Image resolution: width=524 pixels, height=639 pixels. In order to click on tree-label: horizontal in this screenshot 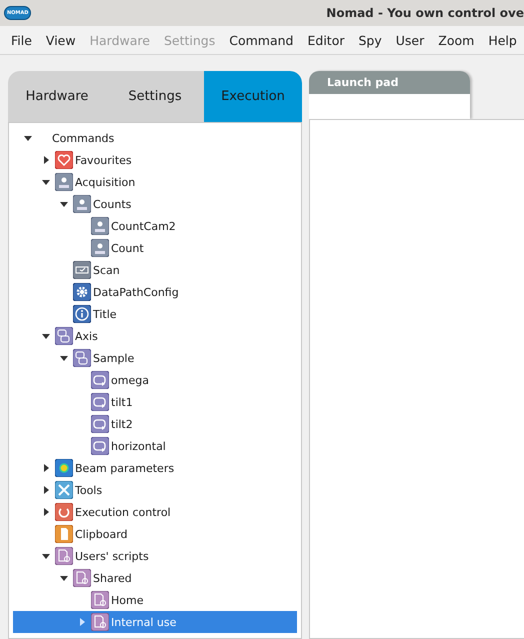, I will do `click(138, 446)`.